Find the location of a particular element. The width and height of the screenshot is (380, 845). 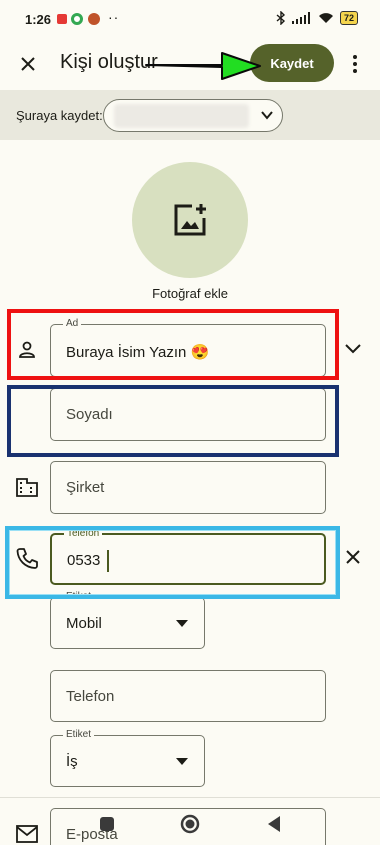

notification-icon-red is located at coordinates (62, 19).